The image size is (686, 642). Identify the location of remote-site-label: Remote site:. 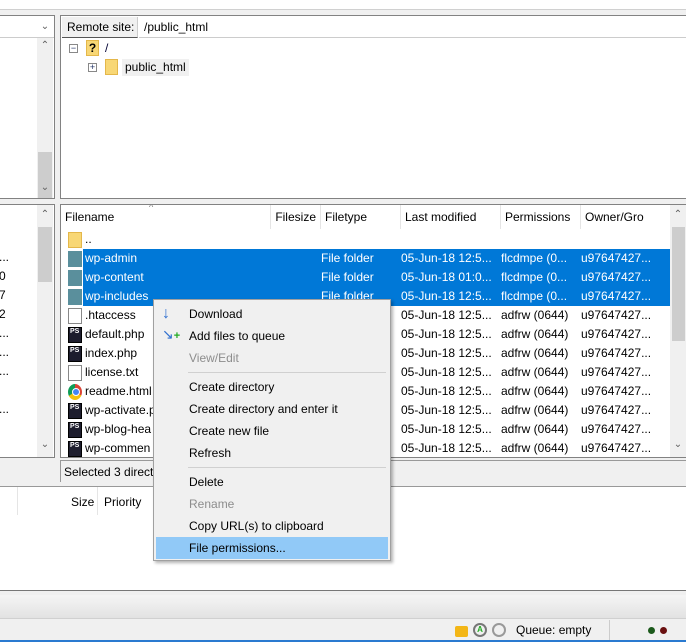
(100, 27).